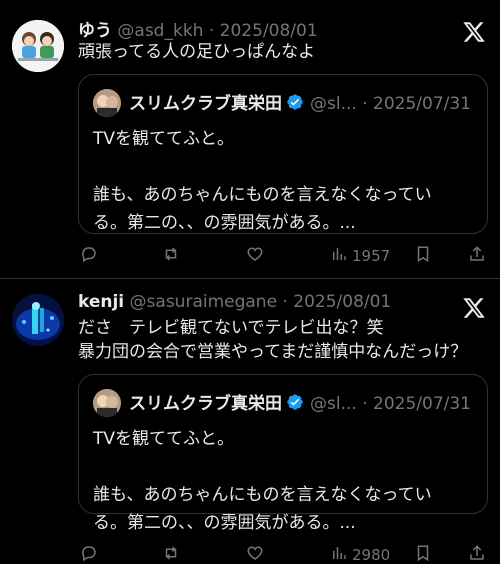  I want to click on views-button: 1957, so click(360, 256).